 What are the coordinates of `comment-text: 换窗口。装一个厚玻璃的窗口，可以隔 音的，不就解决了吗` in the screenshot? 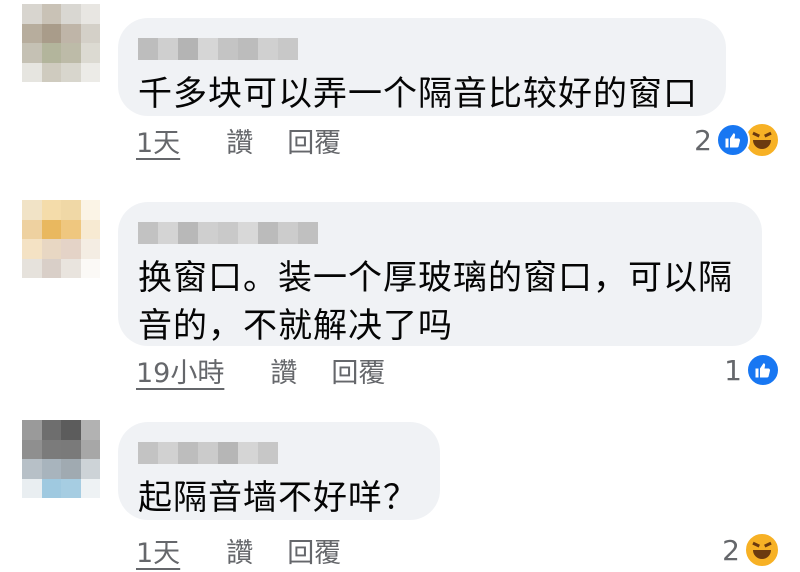 It's located at (435, 302).